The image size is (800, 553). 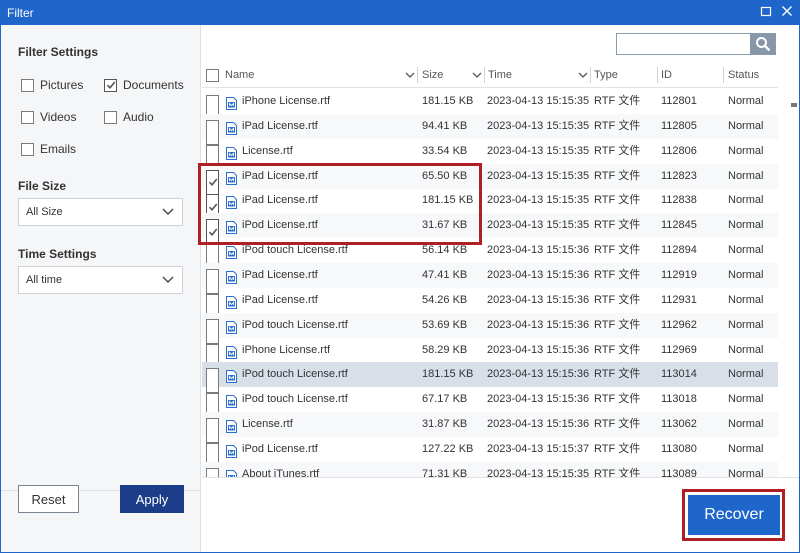 What do you see at coordinates (679, 125) in the screenshot?
I see `file-id: 112805` at bounding box center [679, 125].